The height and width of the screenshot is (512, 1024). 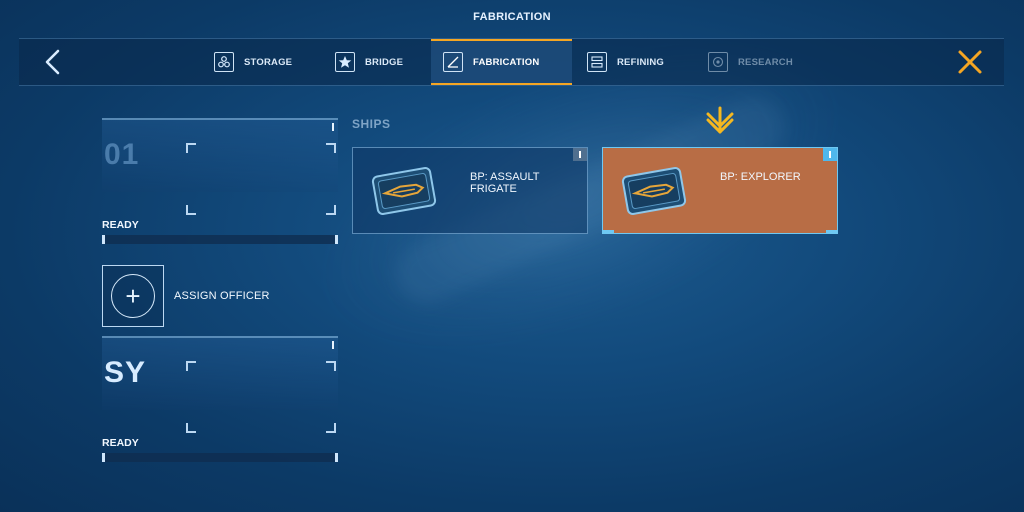 I want to click on tab-refining: REFINING, so click(x=625, y=62).